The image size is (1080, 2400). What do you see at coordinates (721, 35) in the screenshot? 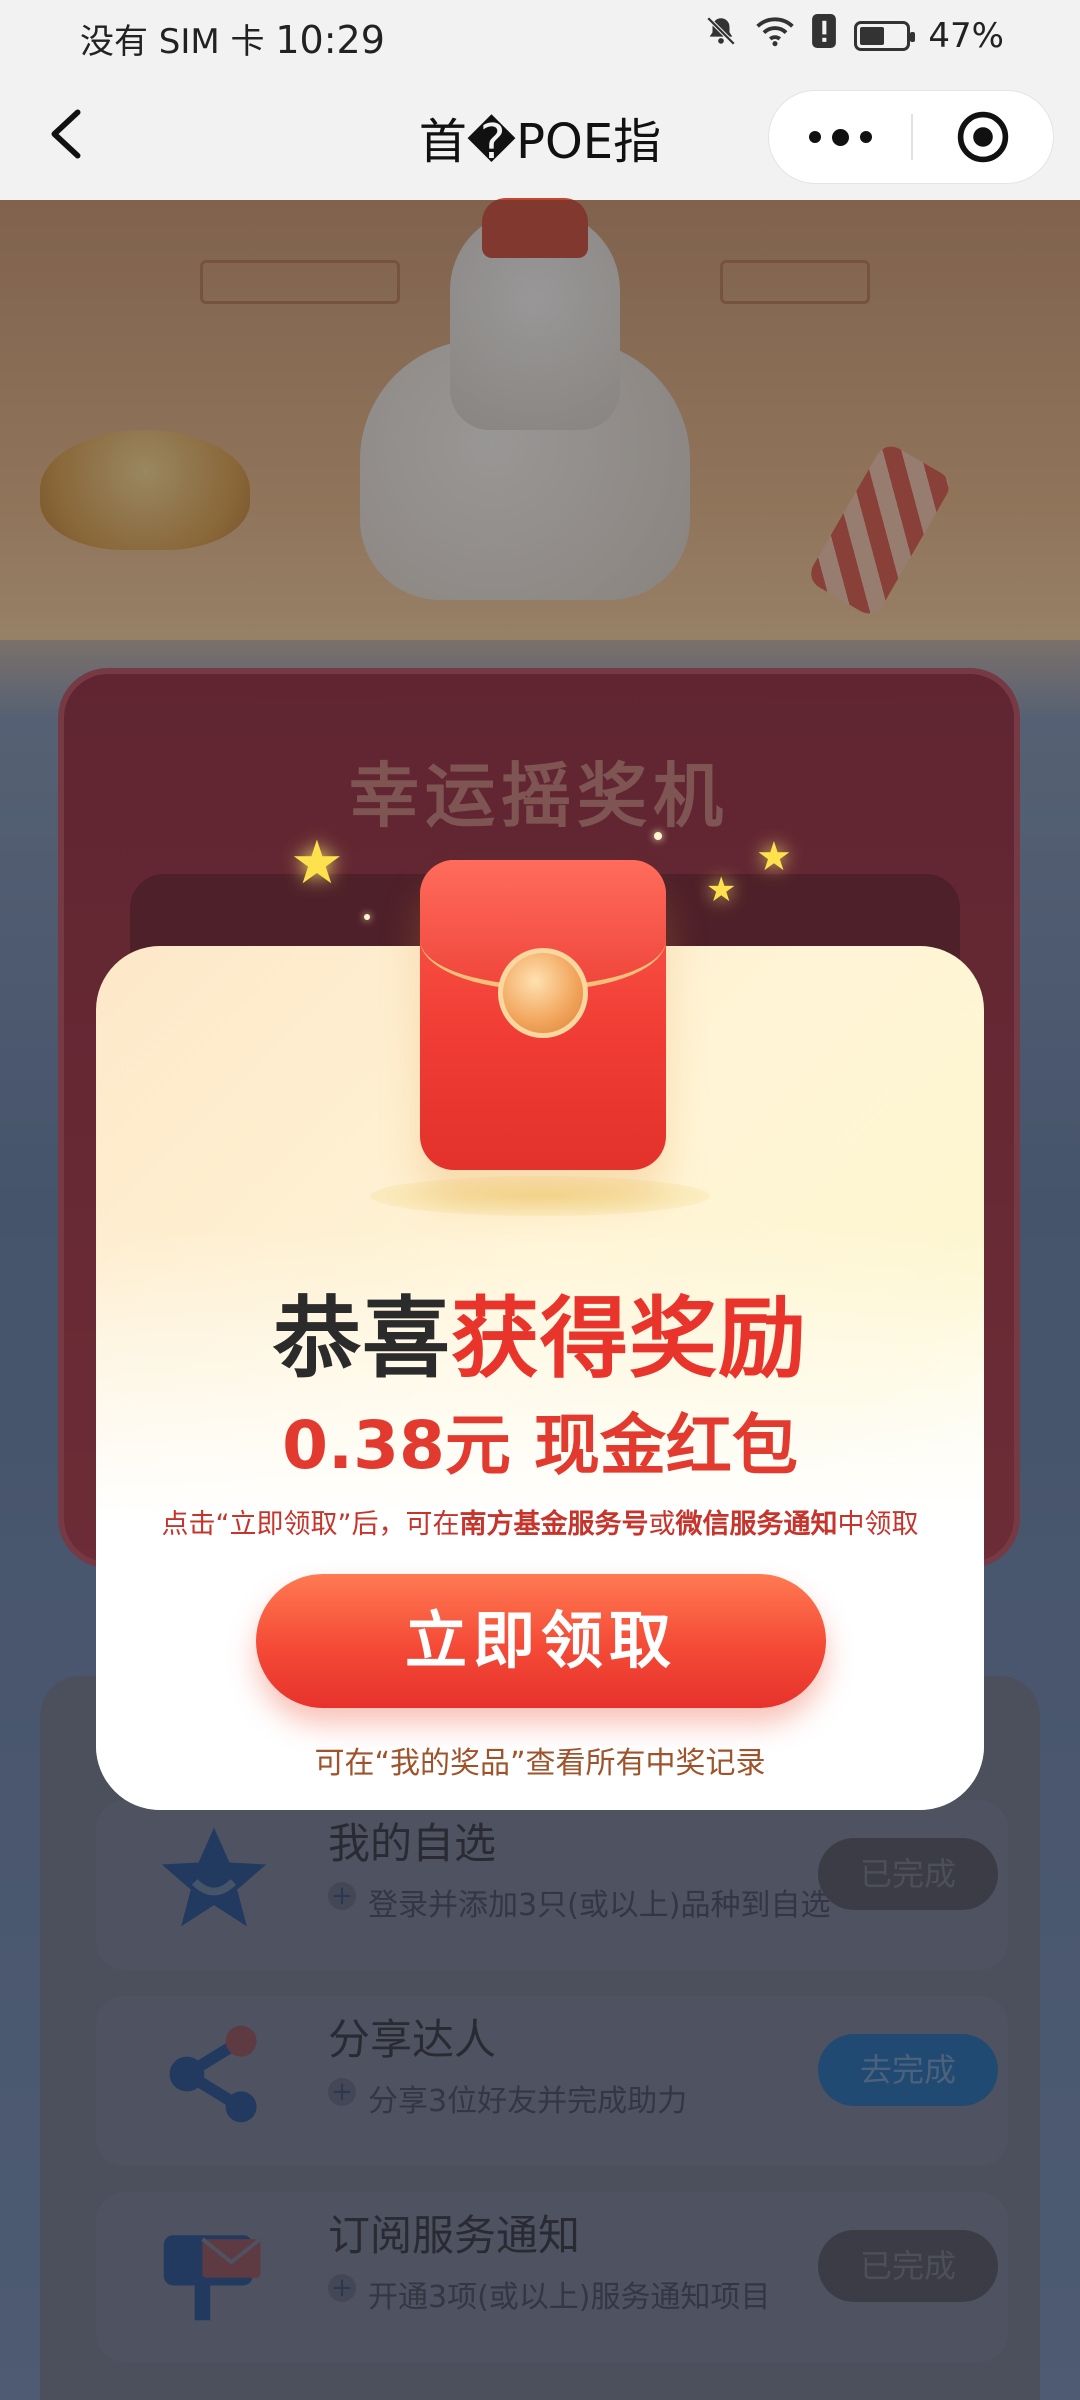
I see `bell-muted-icon` at bounding box center [721, 35].